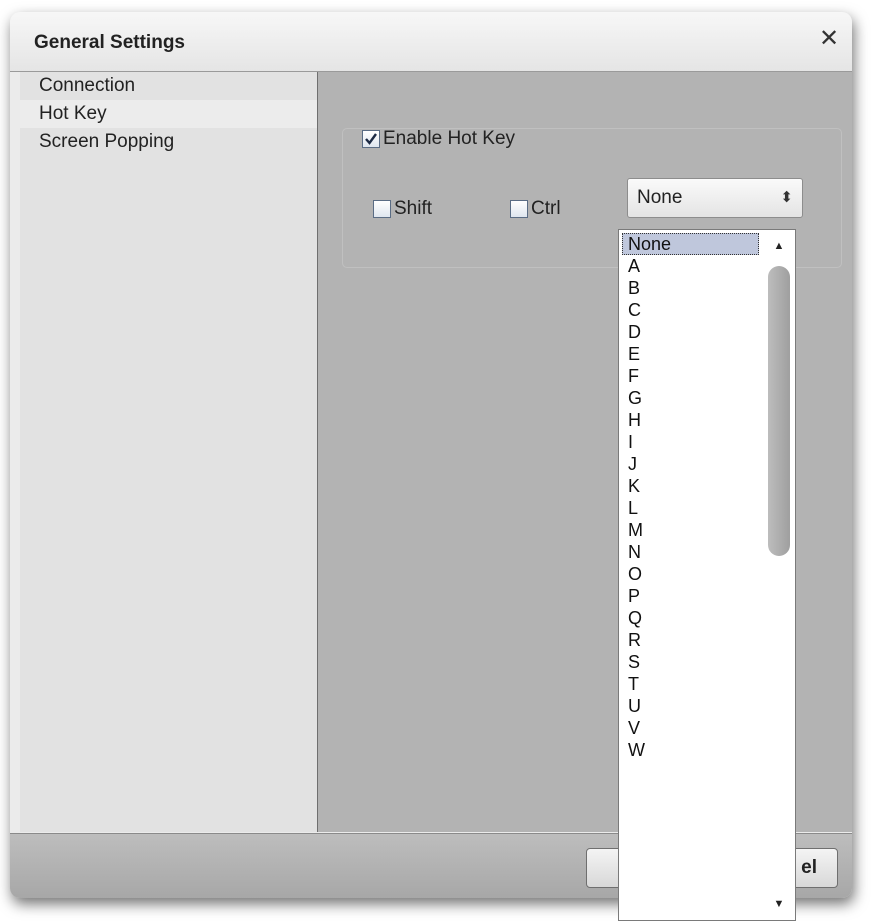 This screenshot has width=878, height=921. What do you see at coordinates (779, 246) in the screenshot?
I see `scroll-up-icon: ▲` at bounding box center [779, 246].